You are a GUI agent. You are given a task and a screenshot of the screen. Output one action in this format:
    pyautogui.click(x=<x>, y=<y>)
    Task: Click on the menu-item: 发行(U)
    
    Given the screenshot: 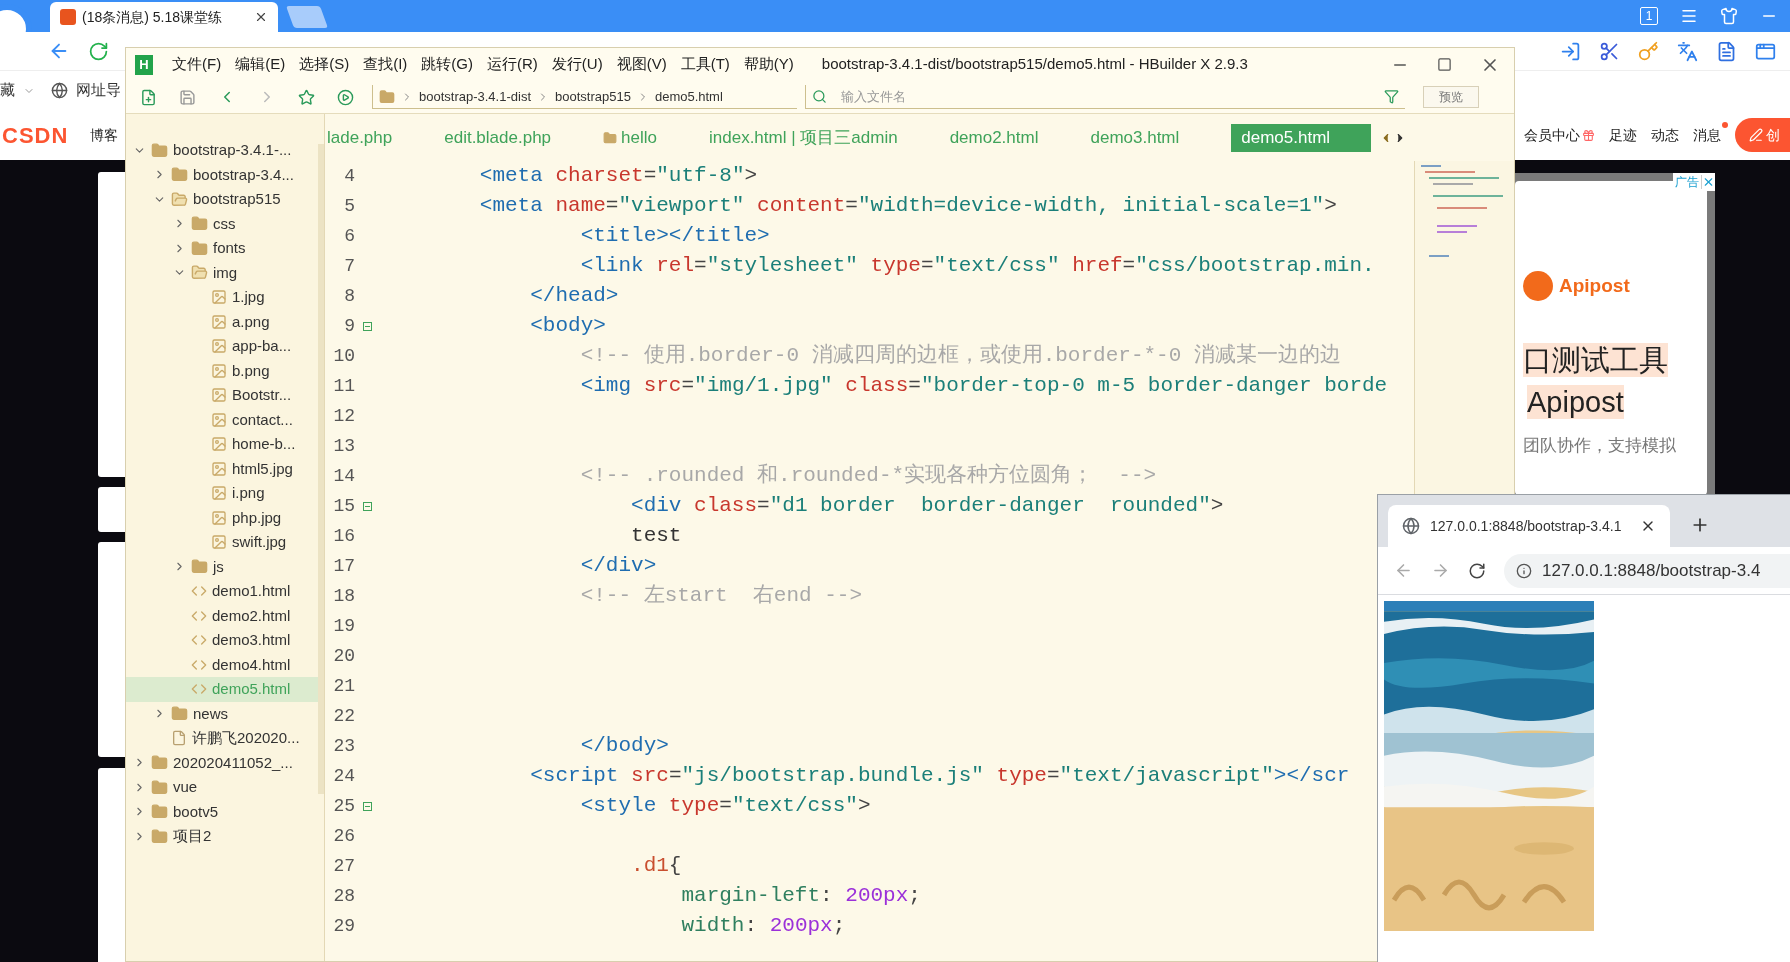 What is the action you would take?
    pyautogui.click(x=577, y=64)
    